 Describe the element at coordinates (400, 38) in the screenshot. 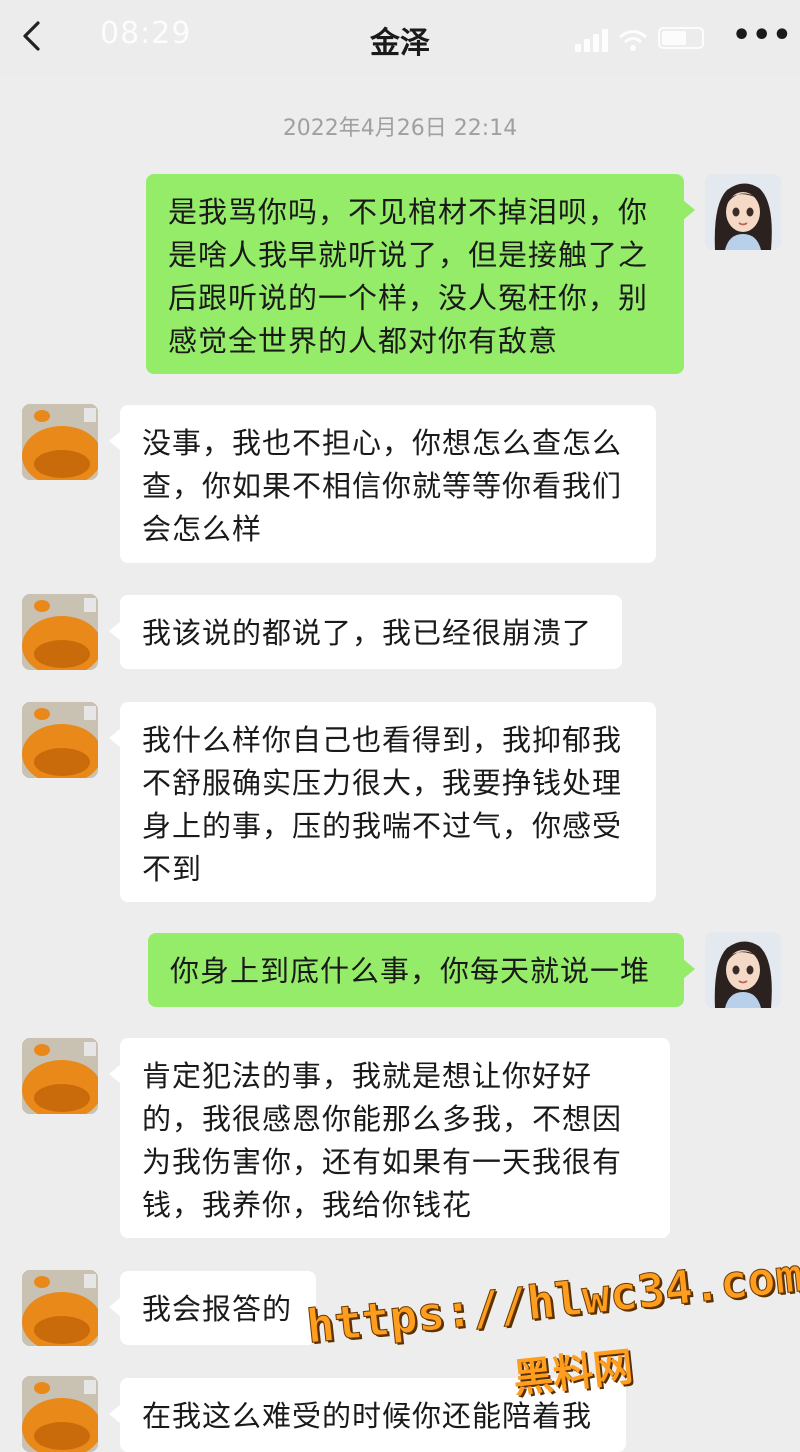

I see `chat-header: 08:29 金泽 •••` at that location.